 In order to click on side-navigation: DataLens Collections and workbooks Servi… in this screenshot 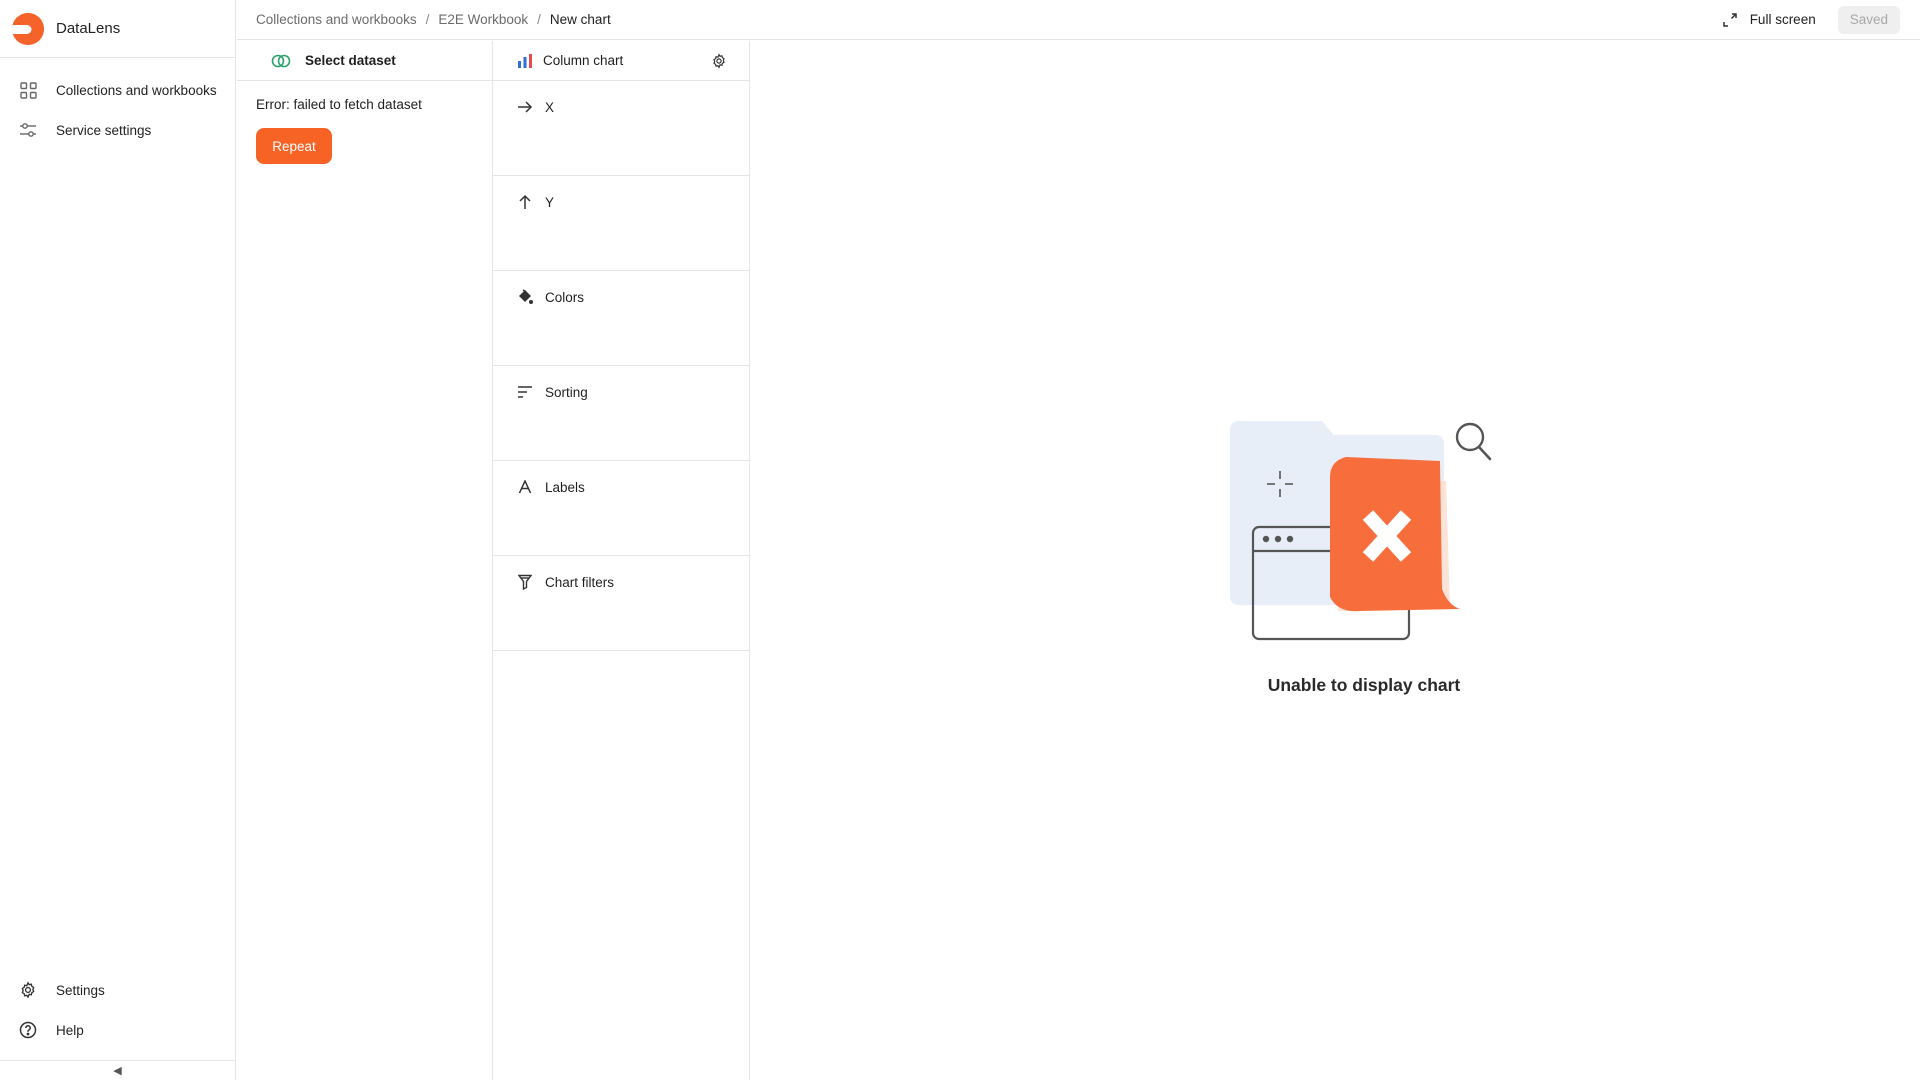, I will do `click(118, 540)`.